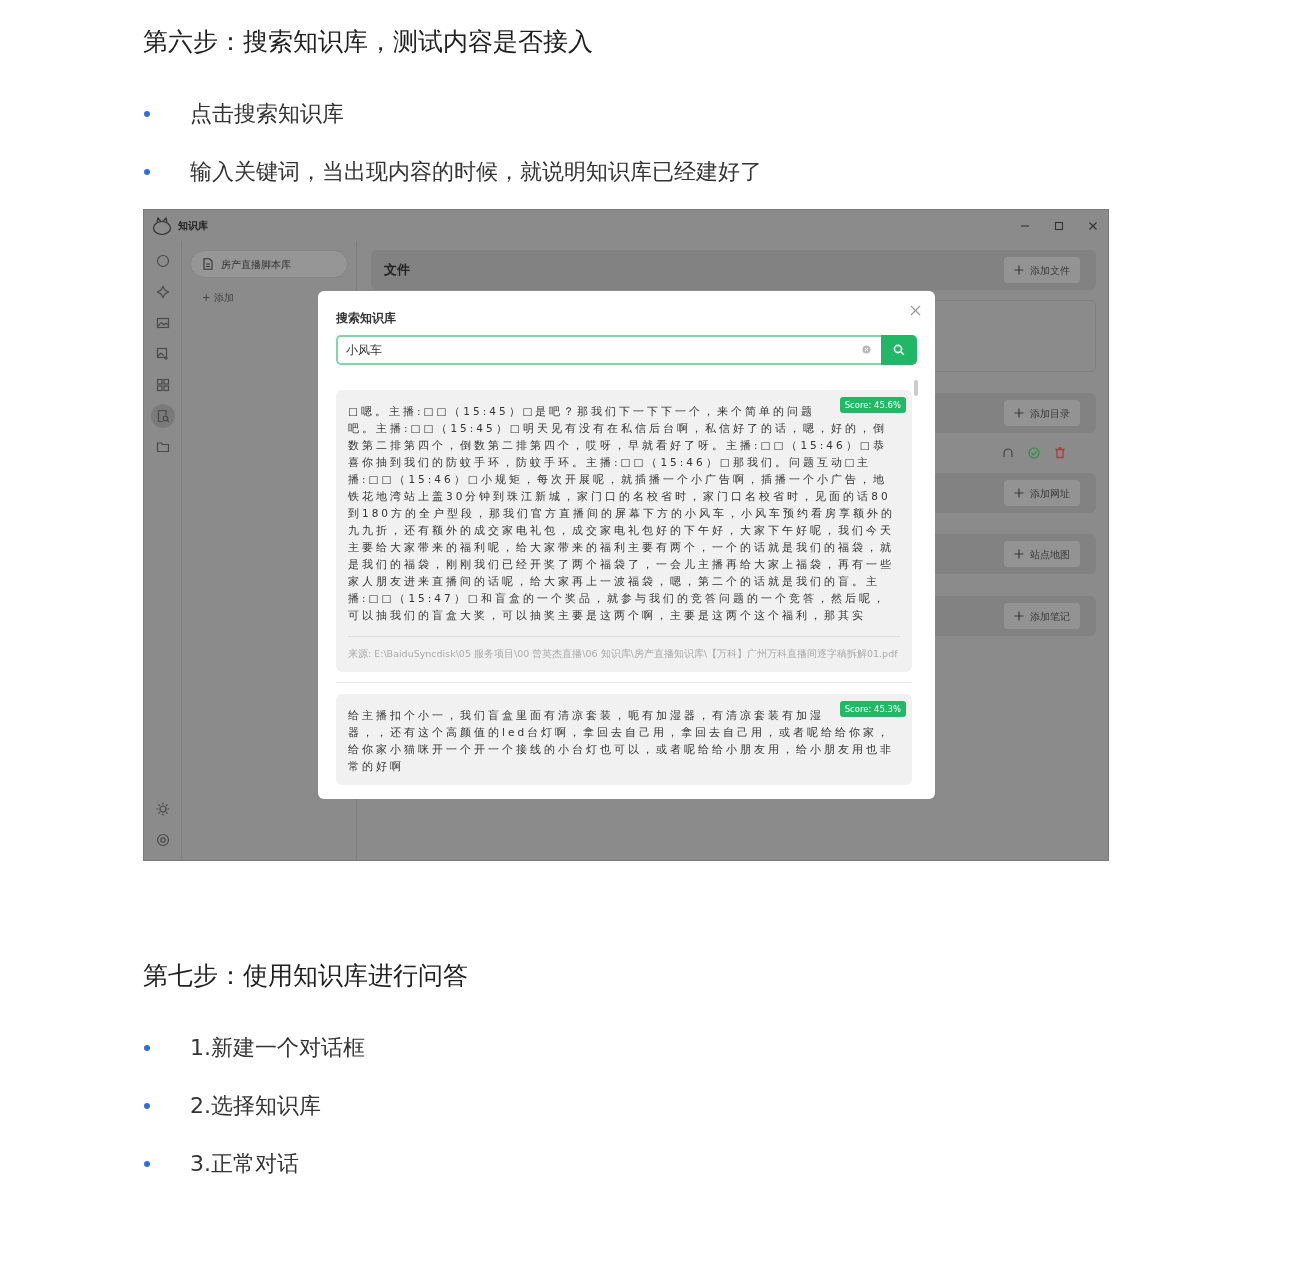 The height and width of the screenshot is (1280, 1299). I want to click on library-item: 房产直播脚本库, so click(269, 264).